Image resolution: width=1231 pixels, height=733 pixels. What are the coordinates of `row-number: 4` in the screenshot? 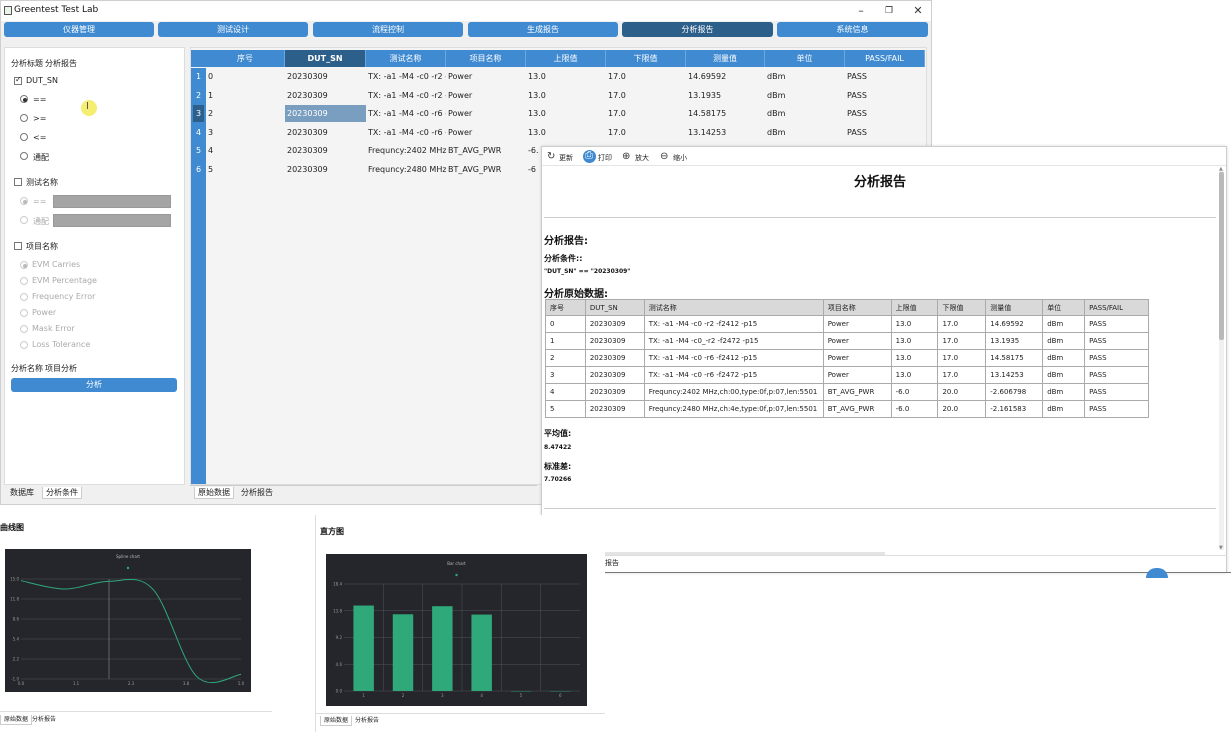 It's located at (198, 132).